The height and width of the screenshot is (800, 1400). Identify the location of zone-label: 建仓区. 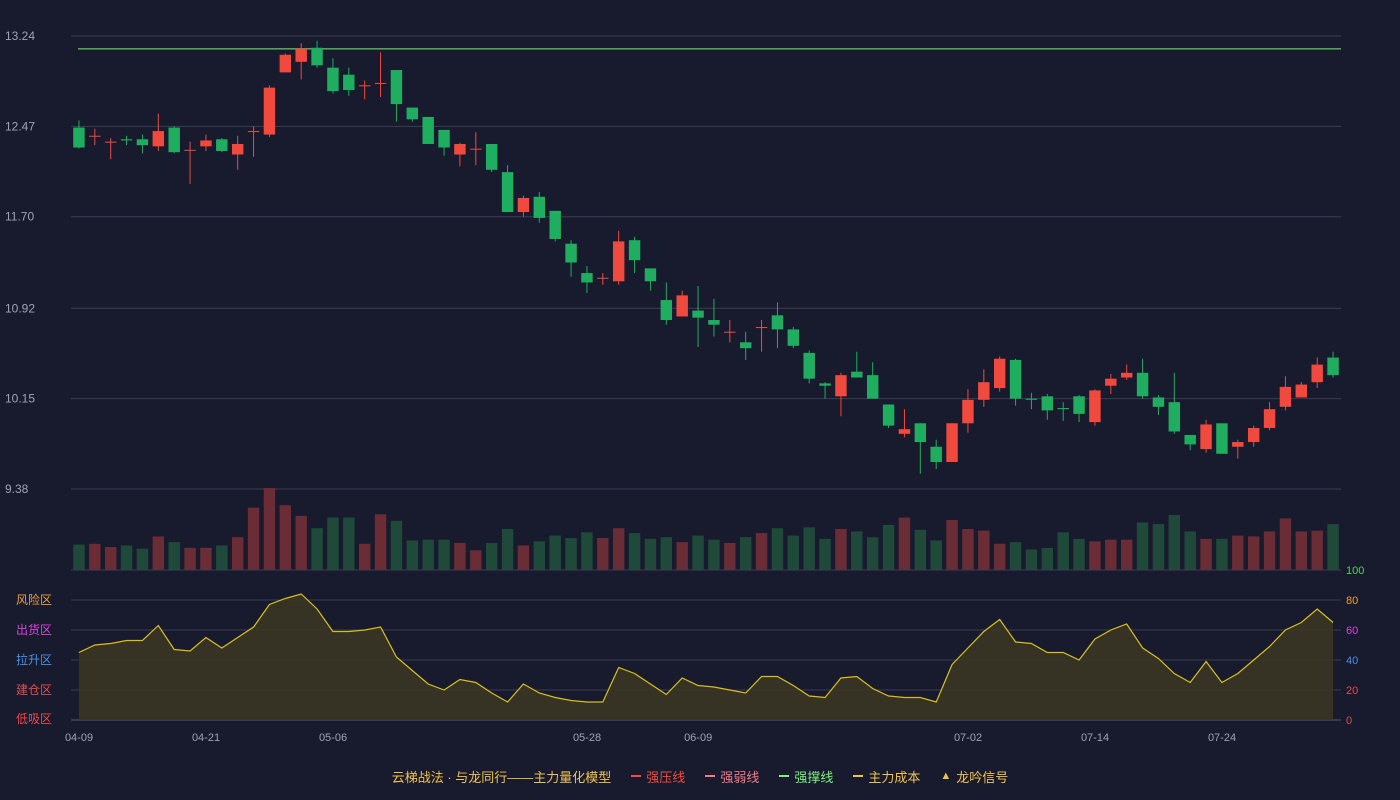
(34, 690).